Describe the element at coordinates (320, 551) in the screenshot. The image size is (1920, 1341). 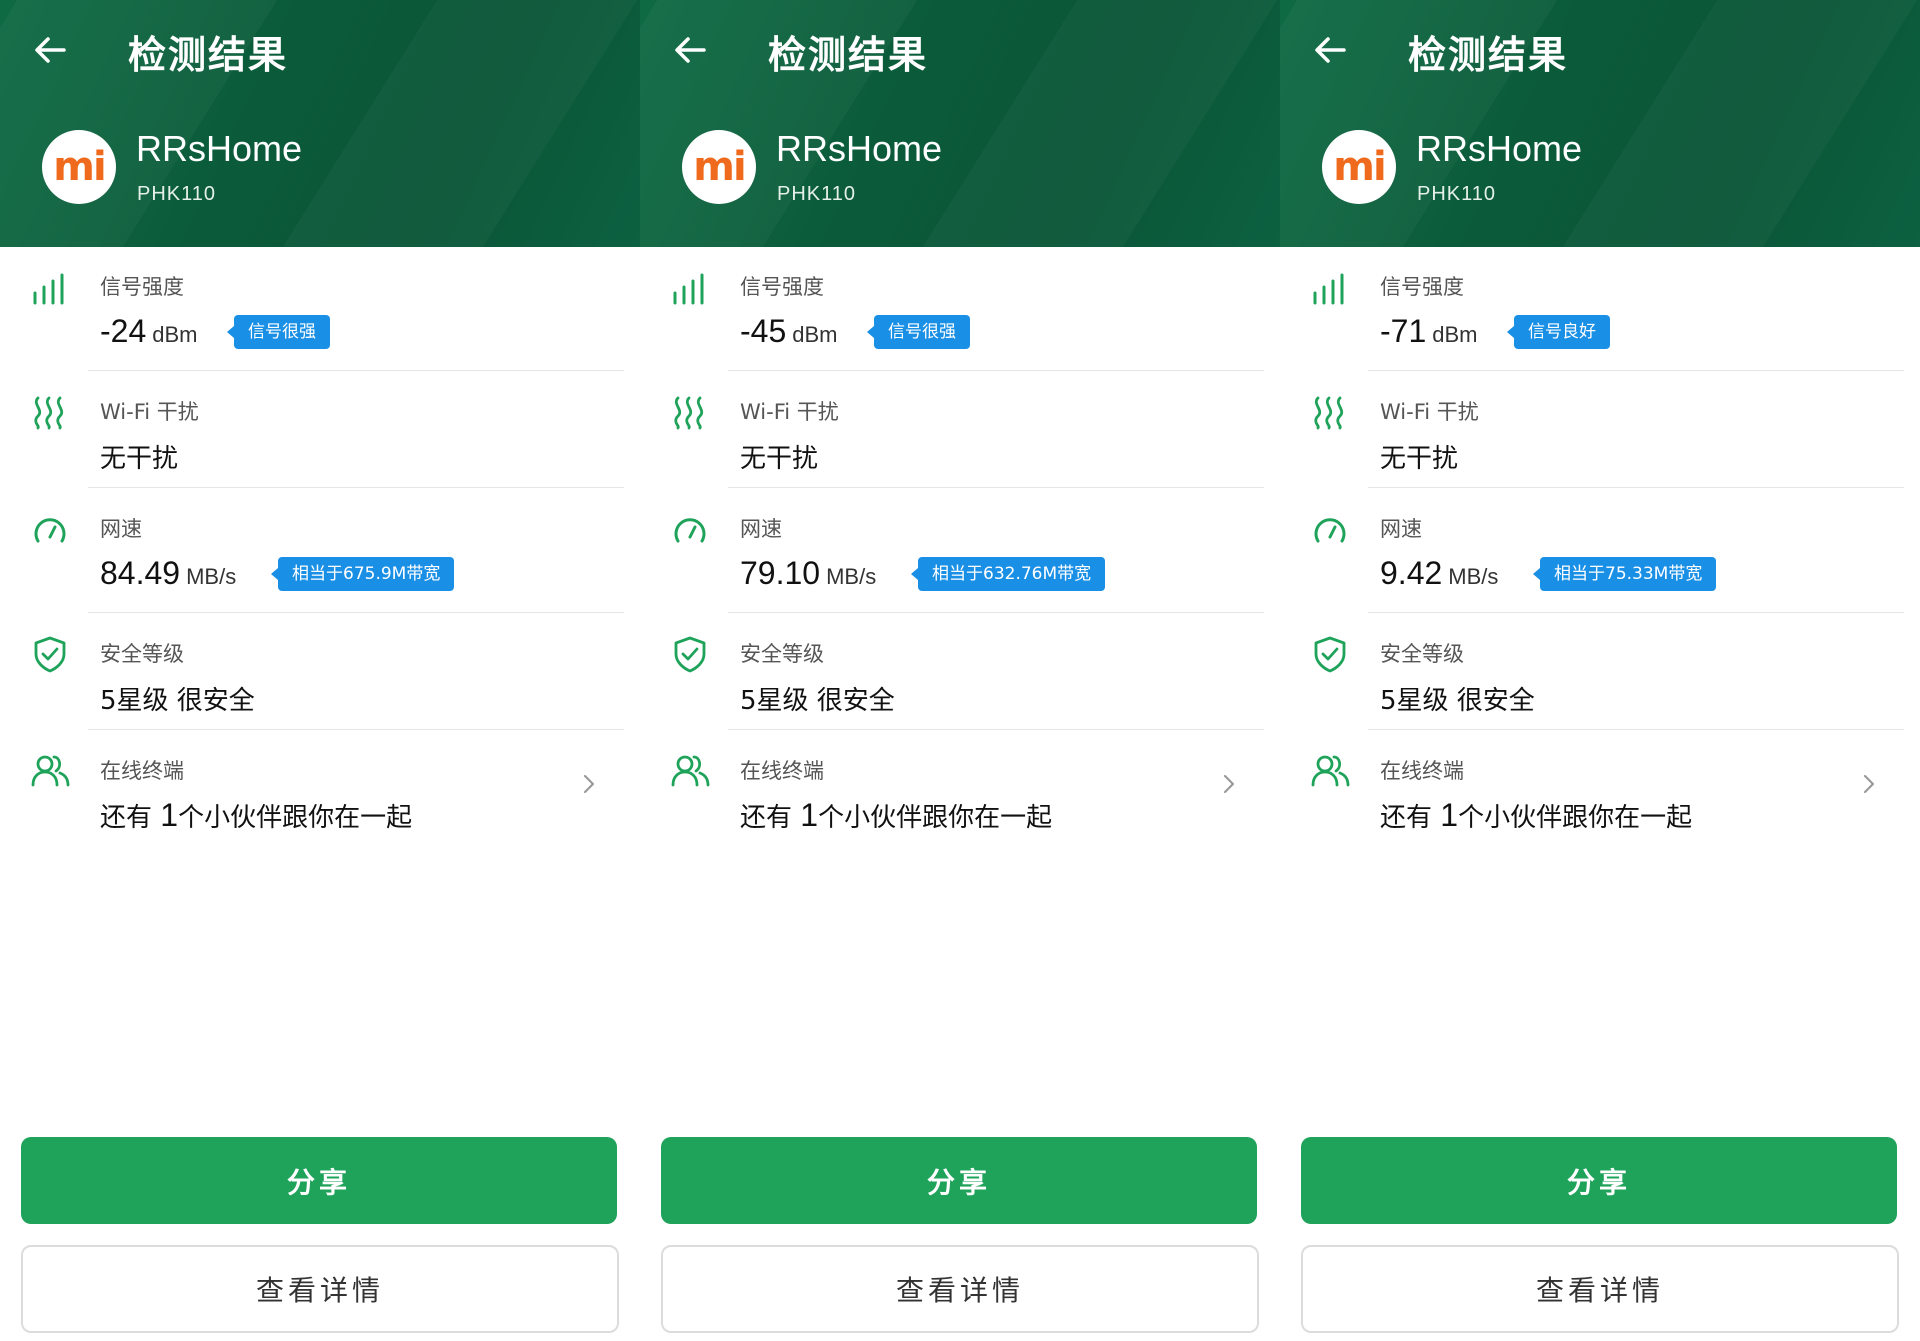
I see `speed-row: 网速 84.49 MB/s 相当于675.9M带宽` at that location.